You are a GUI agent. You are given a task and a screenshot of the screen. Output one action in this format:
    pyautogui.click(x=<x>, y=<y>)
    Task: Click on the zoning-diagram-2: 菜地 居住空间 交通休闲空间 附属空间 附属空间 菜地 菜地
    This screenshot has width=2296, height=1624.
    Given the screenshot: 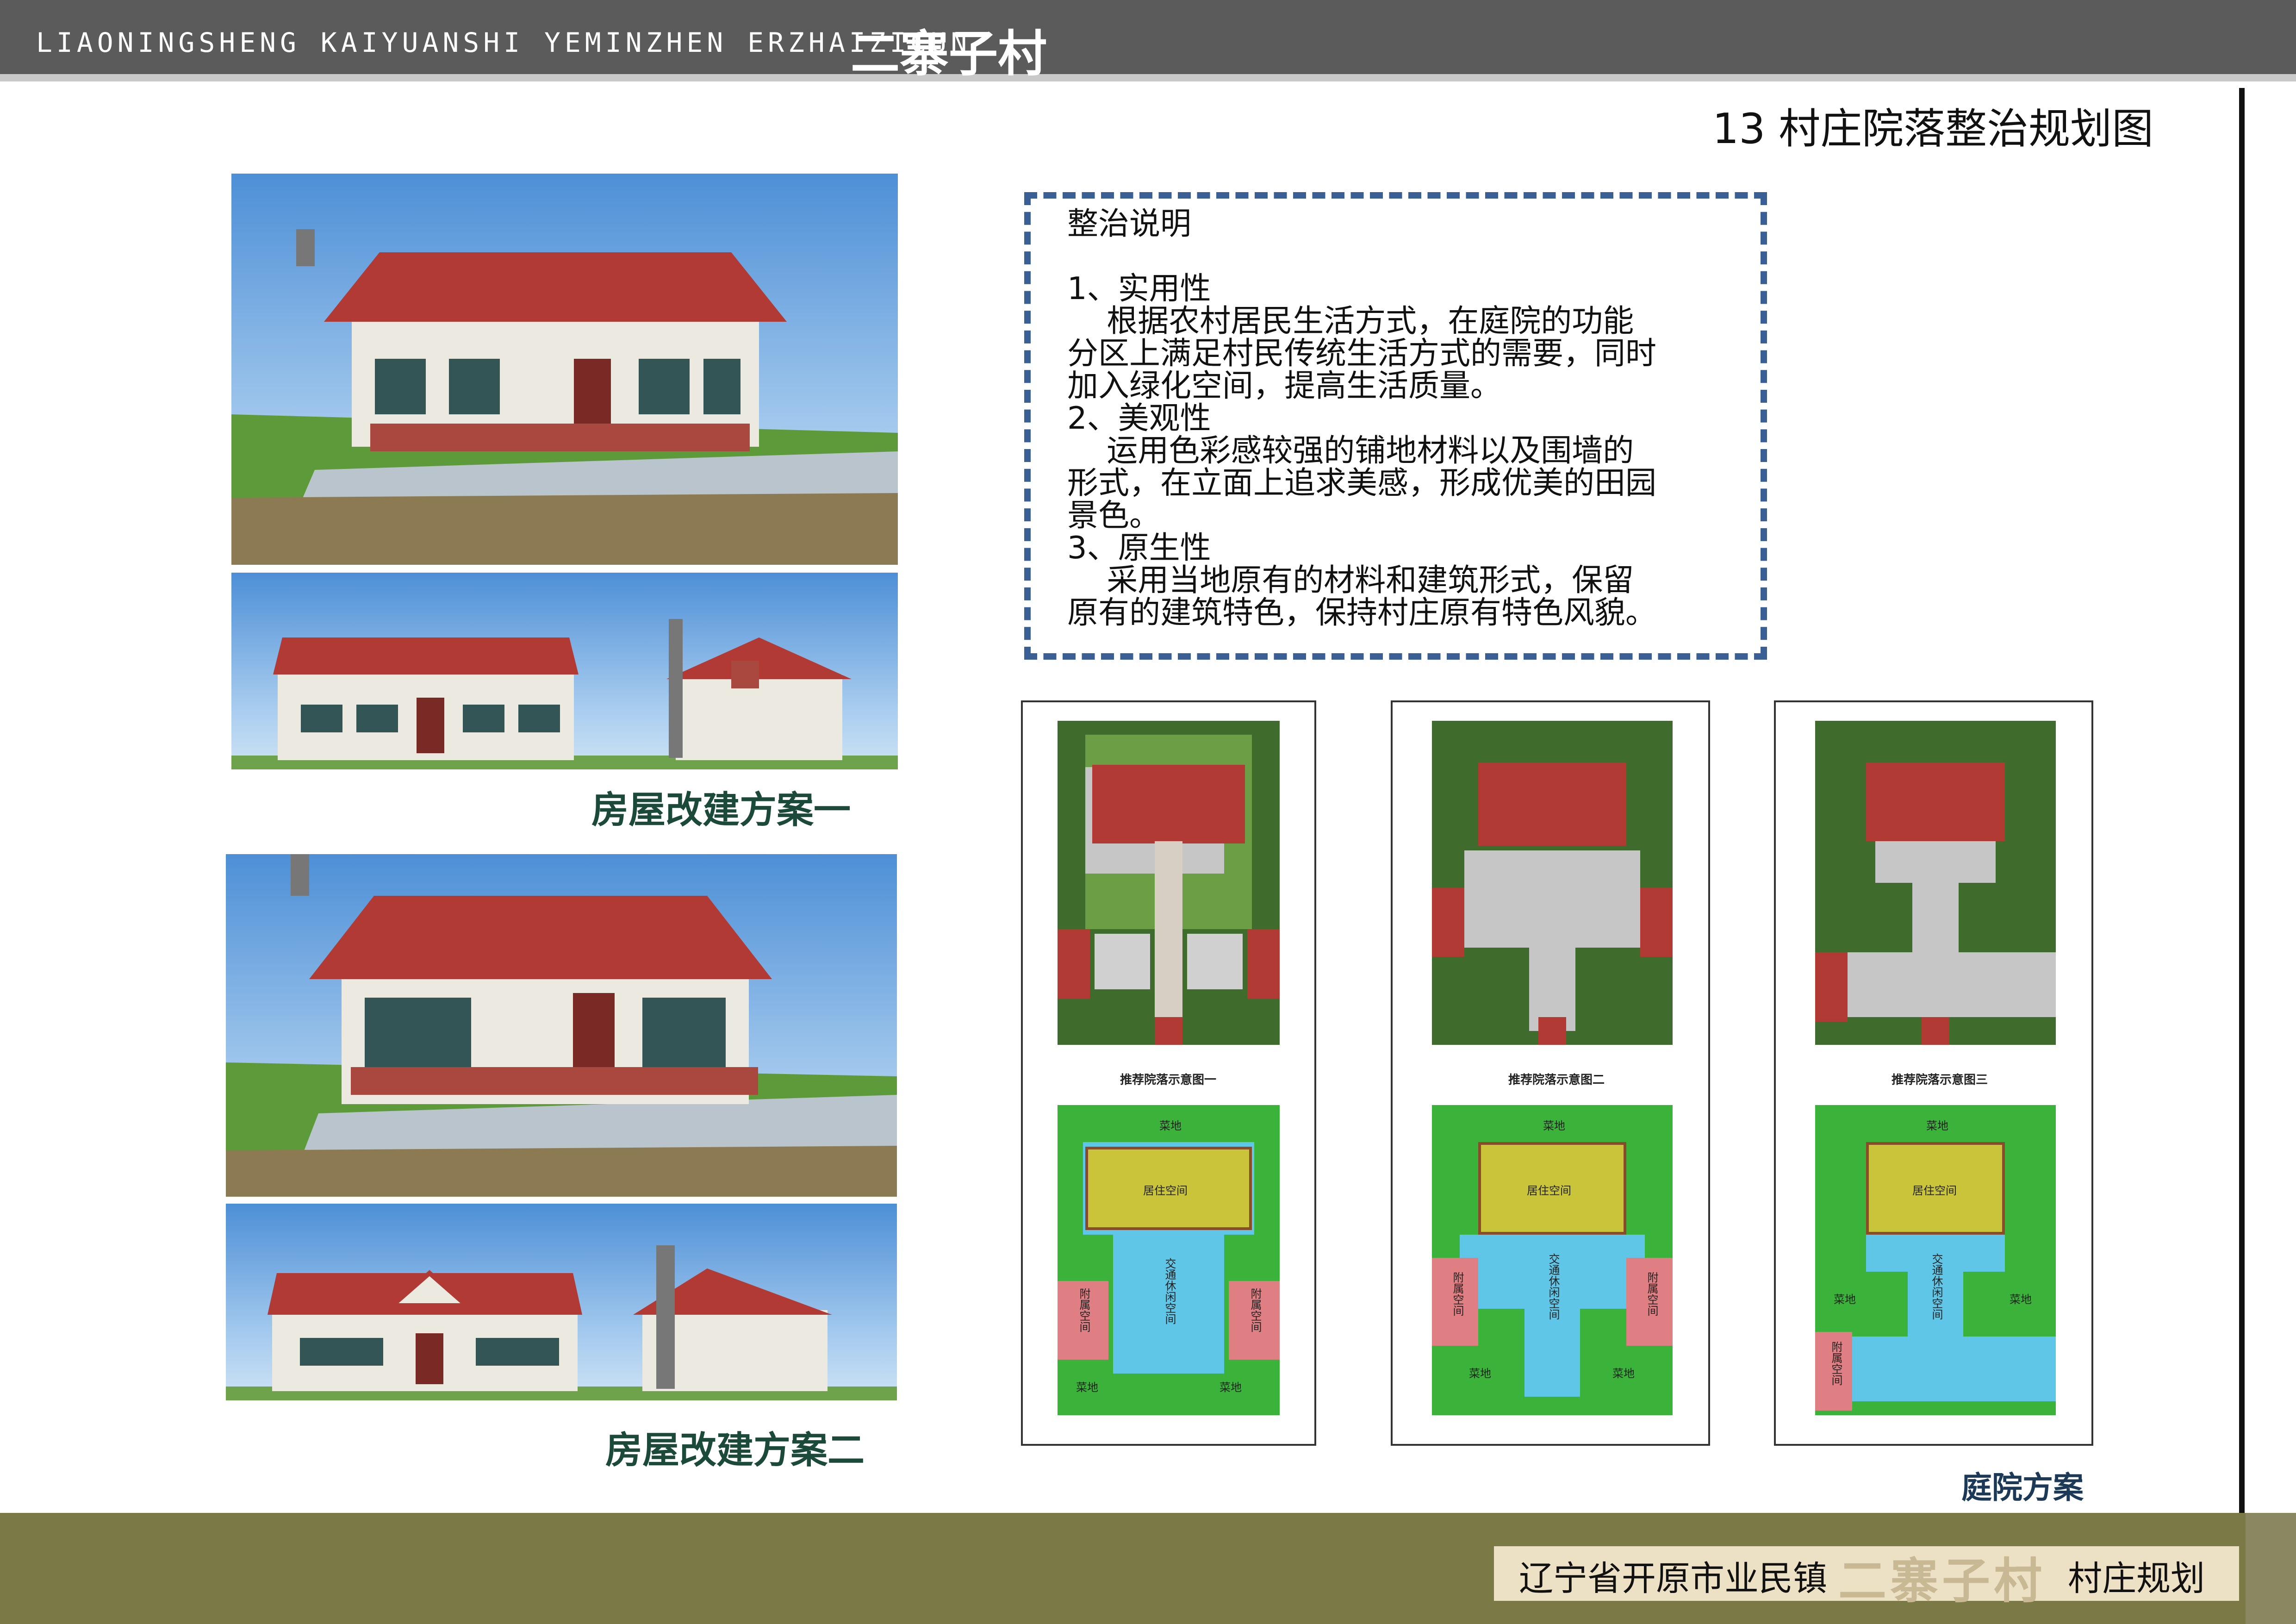 What is the action you would take?
    pyautogui.click(x=1552, y=1260)
    